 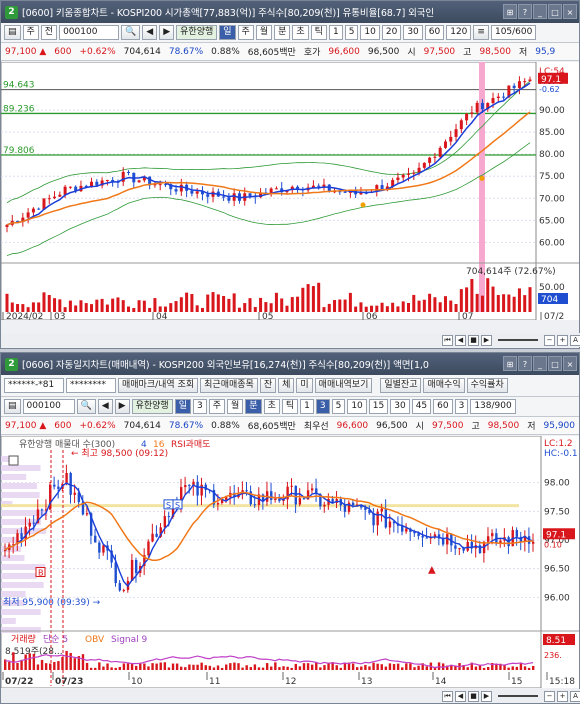 I want to click on executed-button: 체, so click(x=286, y=385).